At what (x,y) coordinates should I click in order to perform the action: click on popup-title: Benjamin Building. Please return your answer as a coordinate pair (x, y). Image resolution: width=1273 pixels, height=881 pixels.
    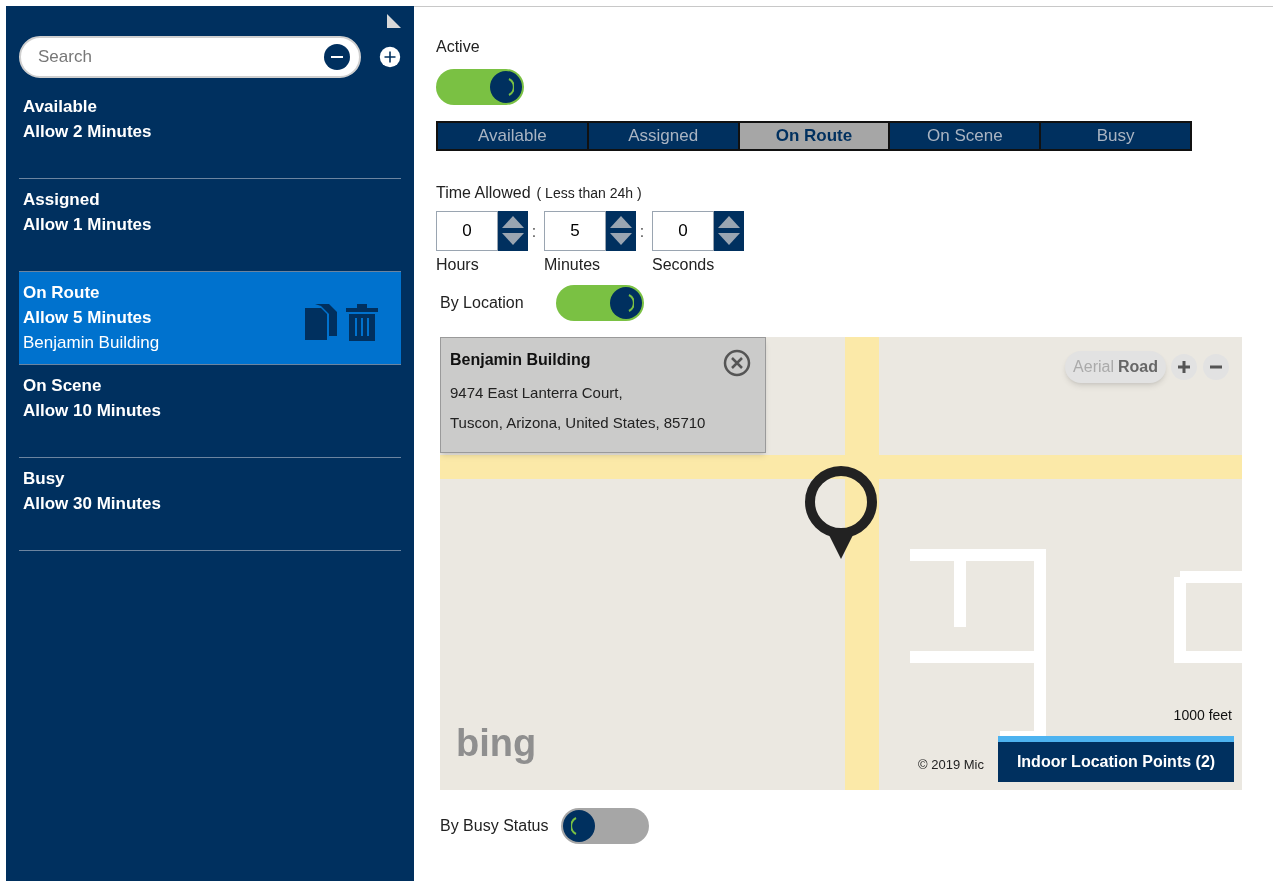
    Looking at the image, I should click on (520, 360).